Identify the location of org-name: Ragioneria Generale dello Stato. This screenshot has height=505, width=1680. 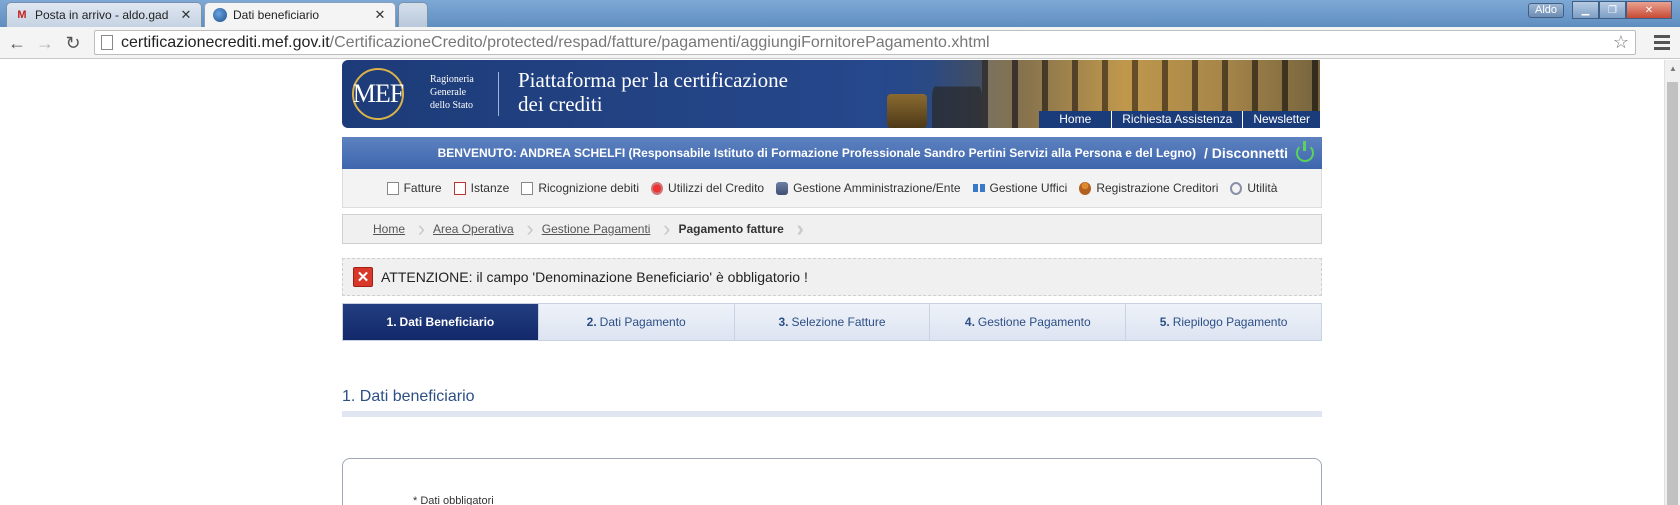
(452, 92).